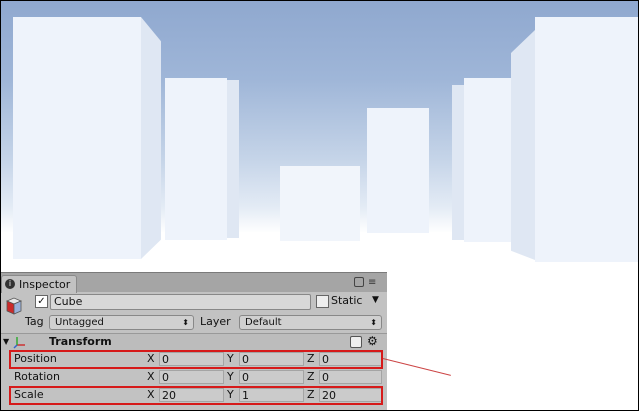 The width and height of the screenshot is (639, 411). Describe the element at coordinates (191, 377) in the screenshot. I see `rotation-x-field: 0` at that location.